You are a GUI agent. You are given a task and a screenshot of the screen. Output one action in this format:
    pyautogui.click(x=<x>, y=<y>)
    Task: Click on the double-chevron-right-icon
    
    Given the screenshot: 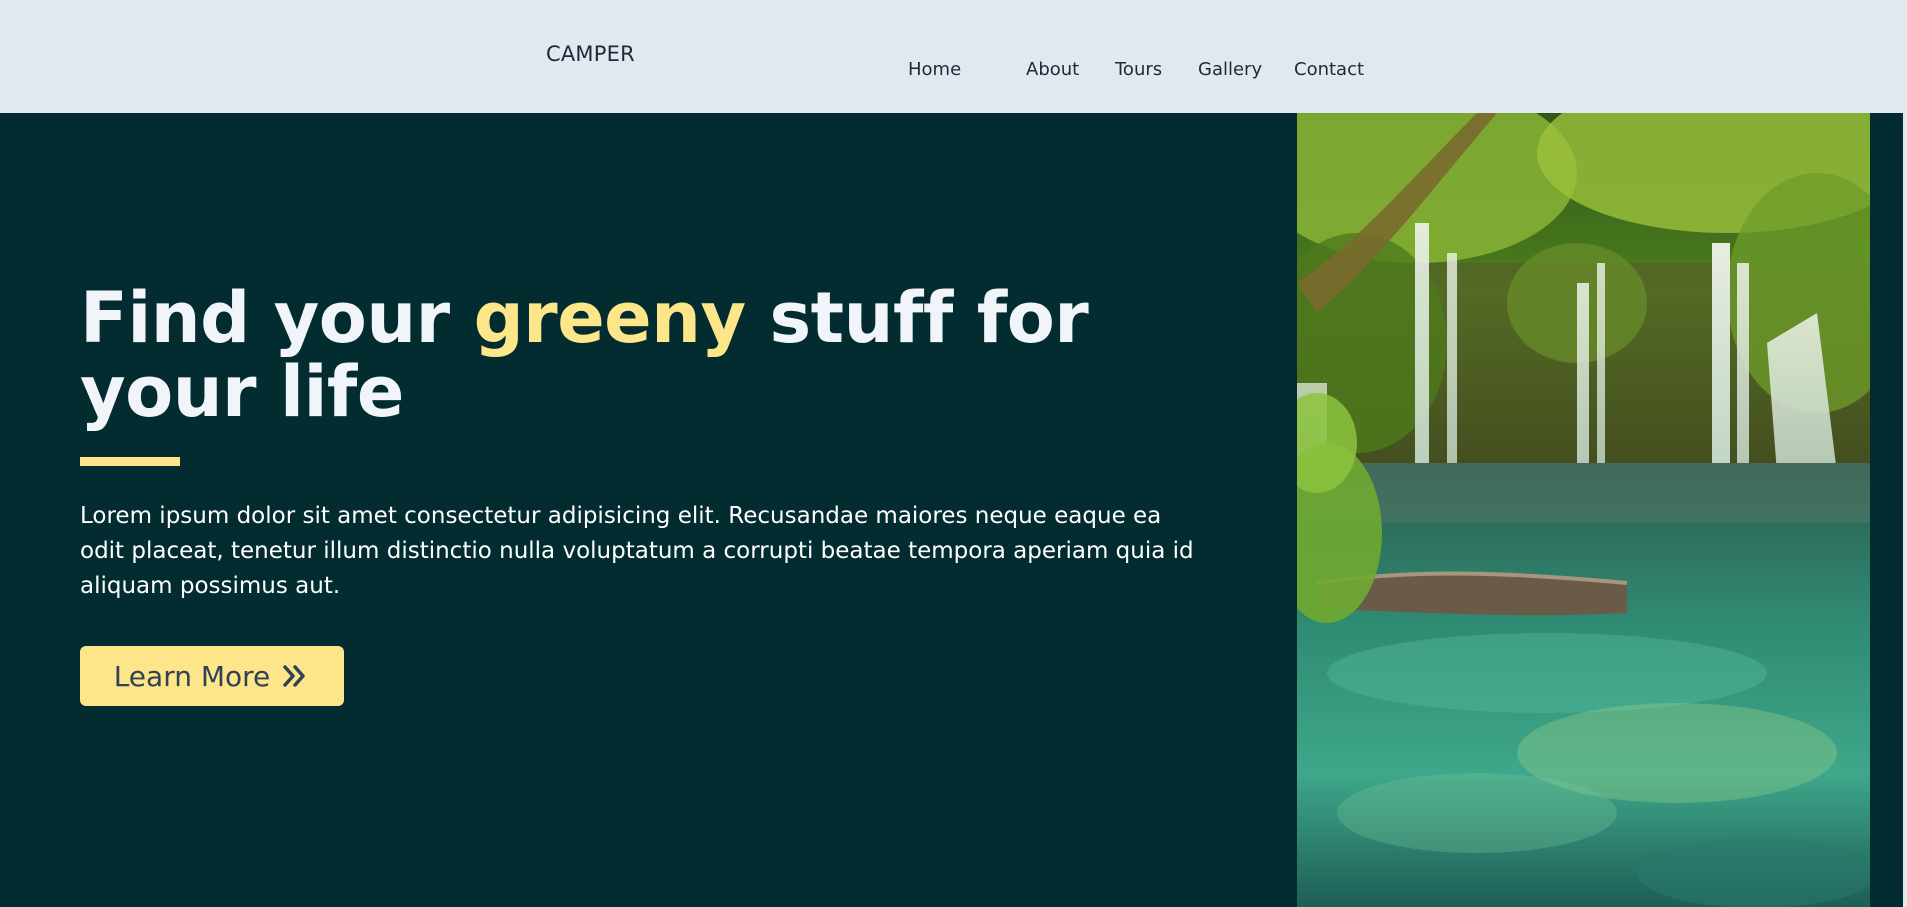 What is the action you would take?
    pyautogui.click(x=295, y=676)
    